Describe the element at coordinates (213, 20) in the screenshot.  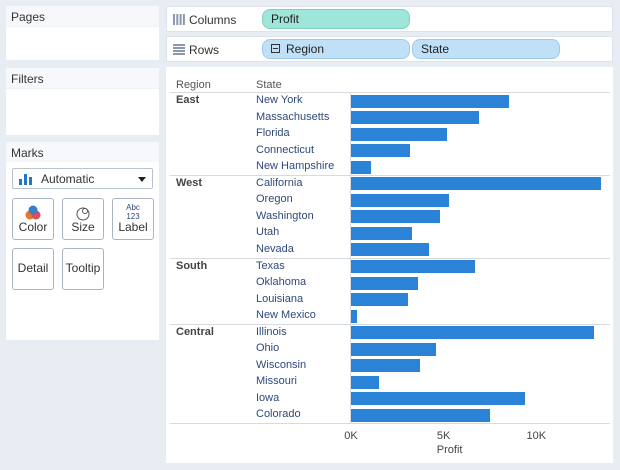
I see `columns-shelf-label: Columns` at that location.